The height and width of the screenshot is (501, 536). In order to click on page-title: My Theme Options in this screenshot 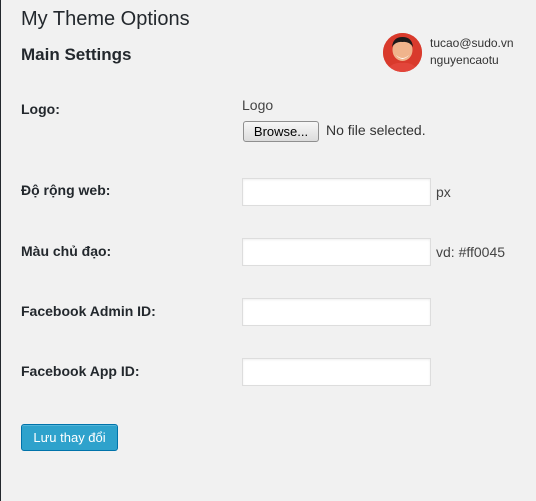, I will do `click(105, 19)`.